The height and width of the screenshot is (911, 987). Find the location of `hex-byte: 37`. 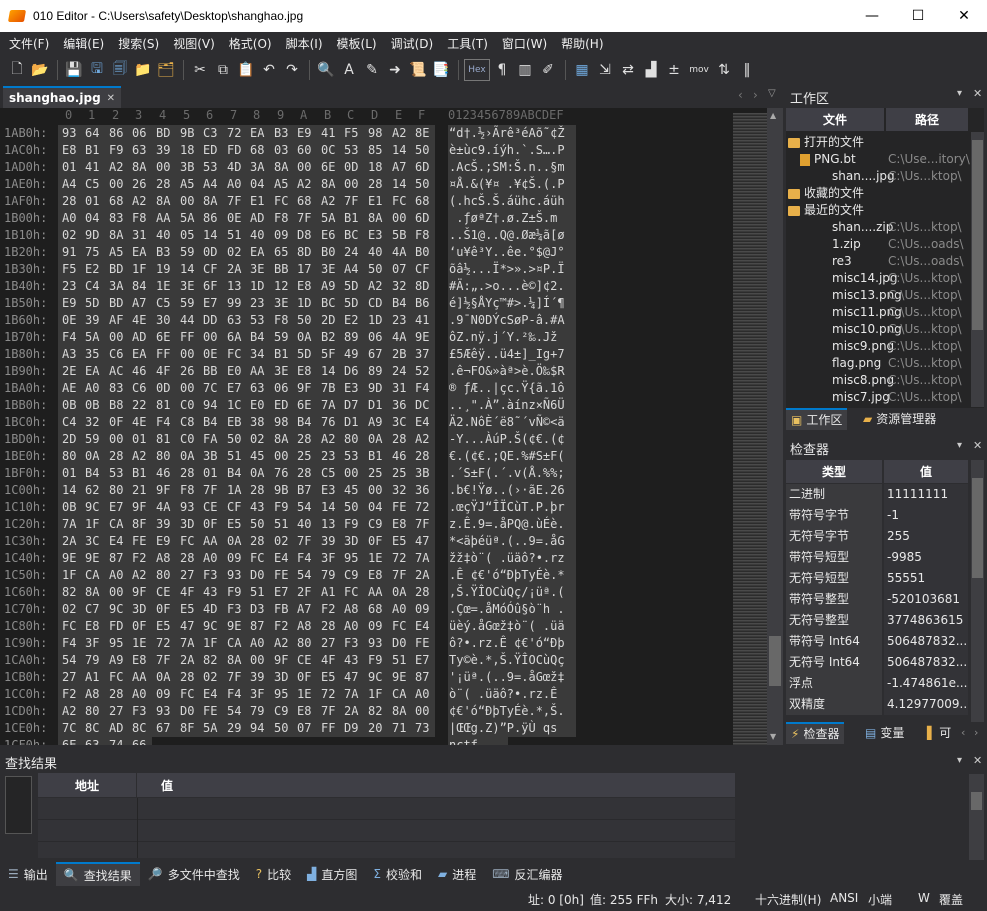

hex-byte: 37 is located at coordinates (423, 354).